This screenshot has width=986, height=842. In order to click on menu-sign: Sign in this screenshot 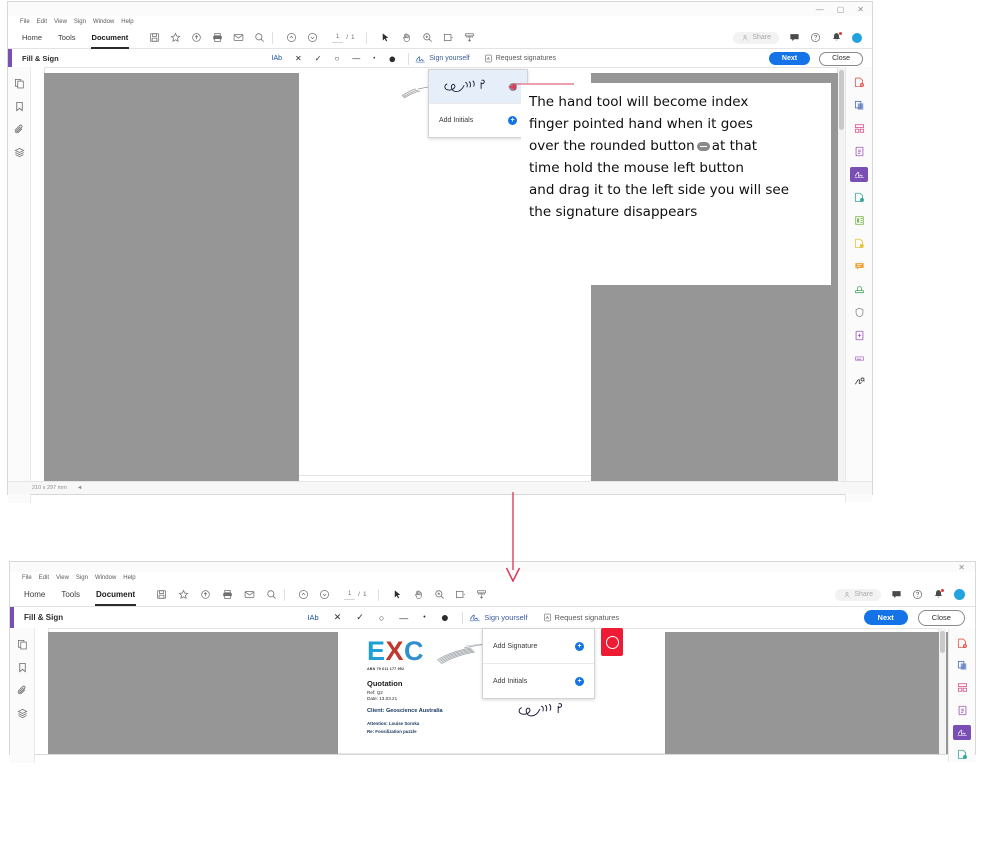, I will do `click(82, 578)`.